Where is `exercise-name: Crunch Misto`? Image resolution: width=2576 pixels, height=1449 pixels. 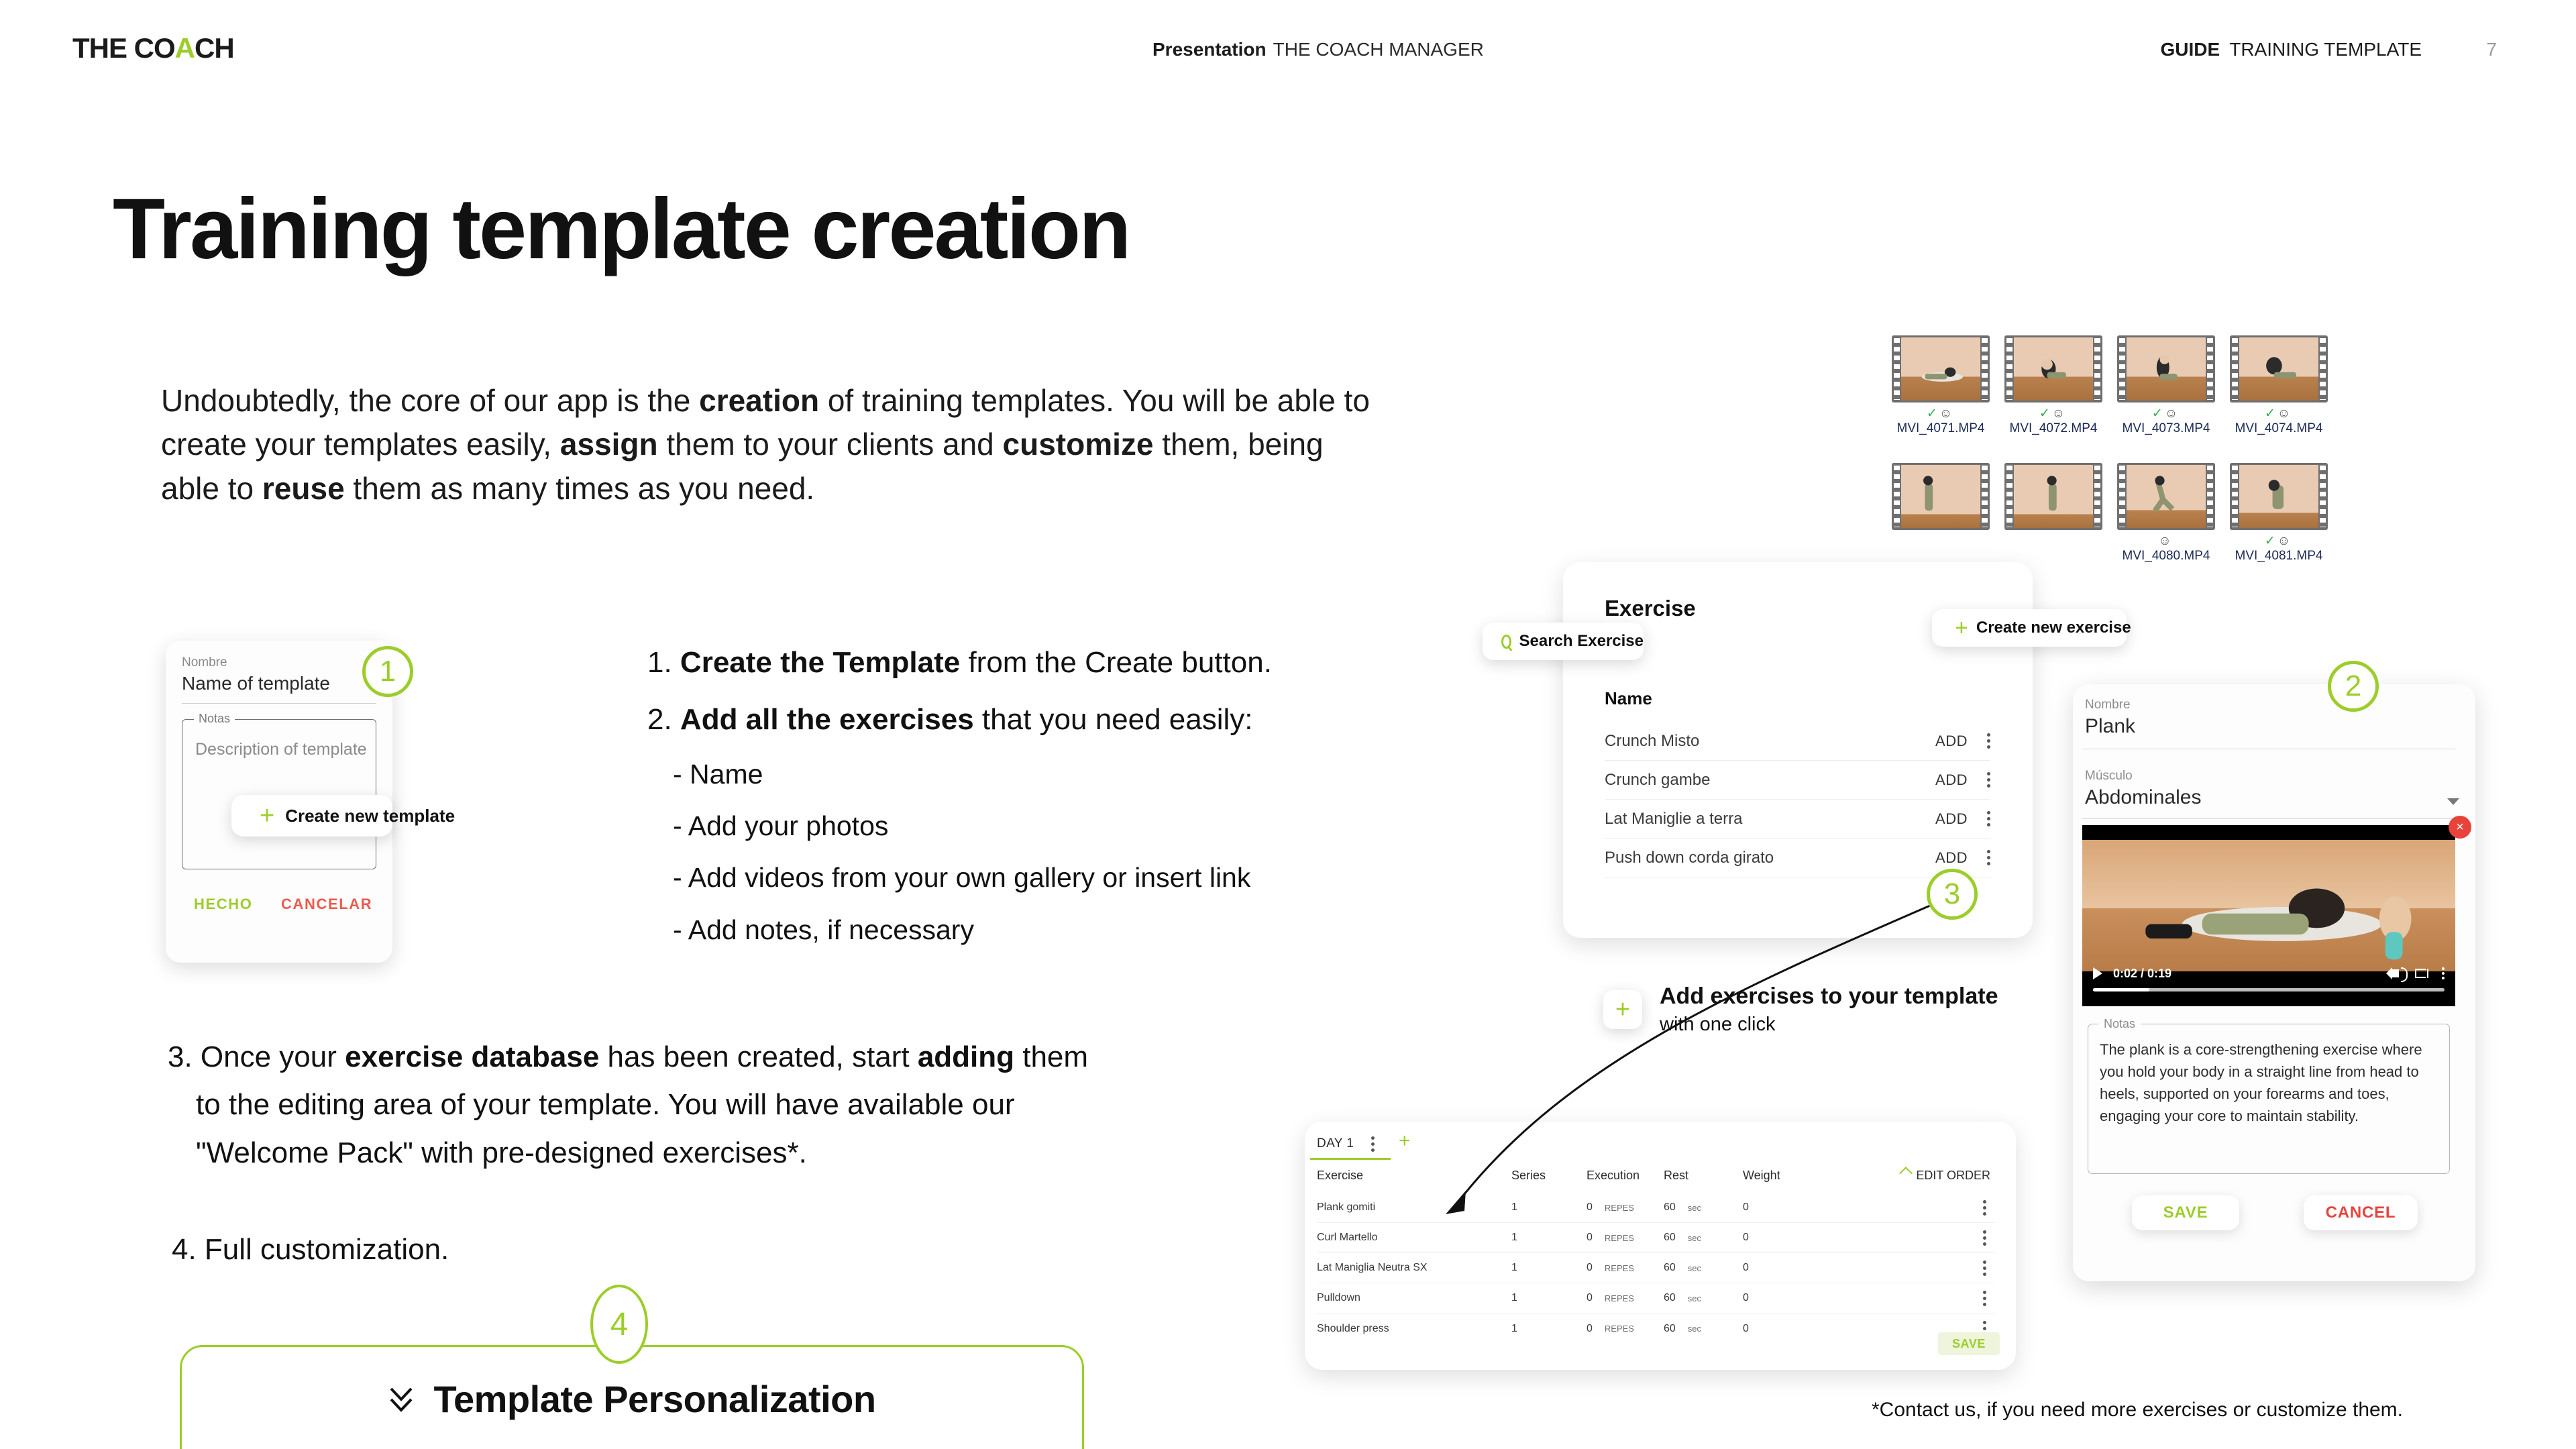
exercise-name: Crunch Misto is located at coordinates (1652, 740).